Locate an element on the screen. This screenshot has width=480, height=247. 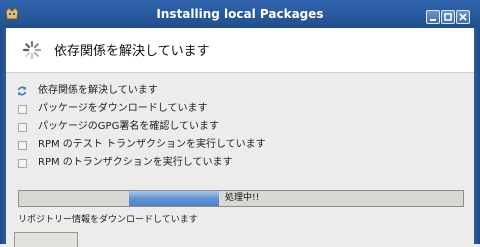
spinner-icon is located at coordinates (32, 50).